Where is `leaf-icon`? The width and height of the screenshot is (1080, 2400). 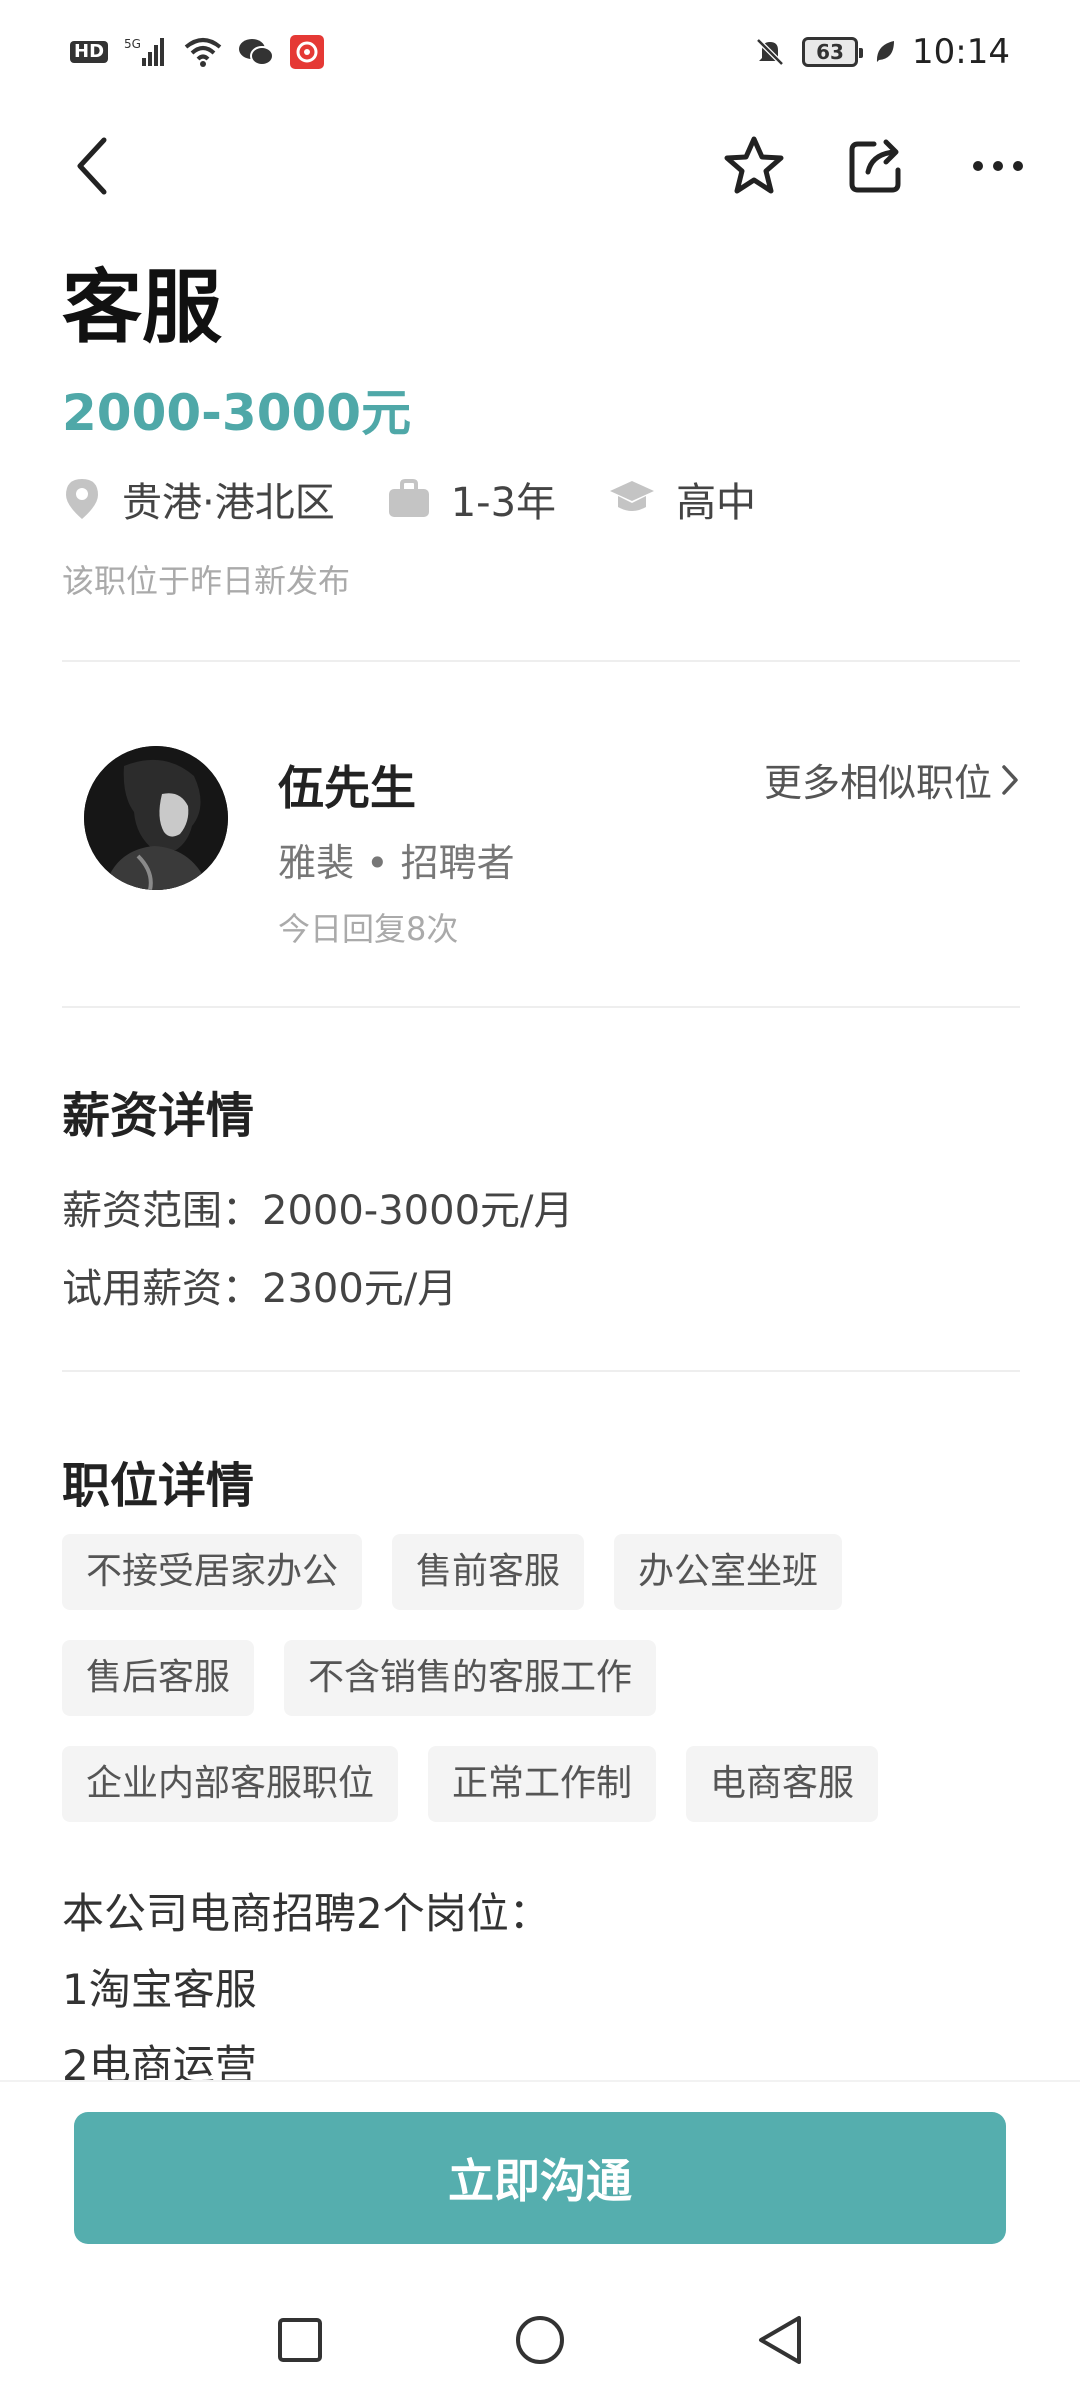
leaf-icon is located at coordinates (885, 52).